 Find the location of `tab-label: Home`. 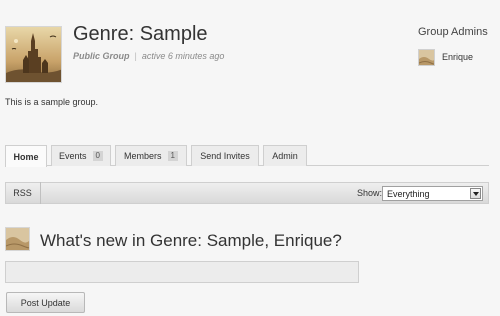

tab-label: Home is located at coordinates (26, 156).